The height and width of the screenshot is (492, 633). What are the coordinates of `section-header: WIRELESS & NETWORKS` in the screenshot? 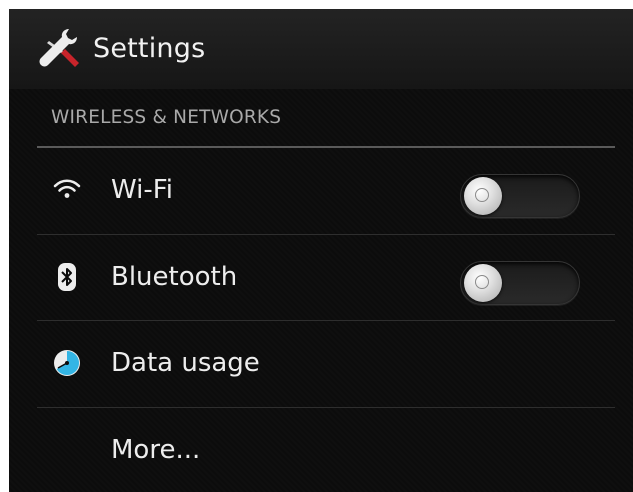 It's located at (166, 117).